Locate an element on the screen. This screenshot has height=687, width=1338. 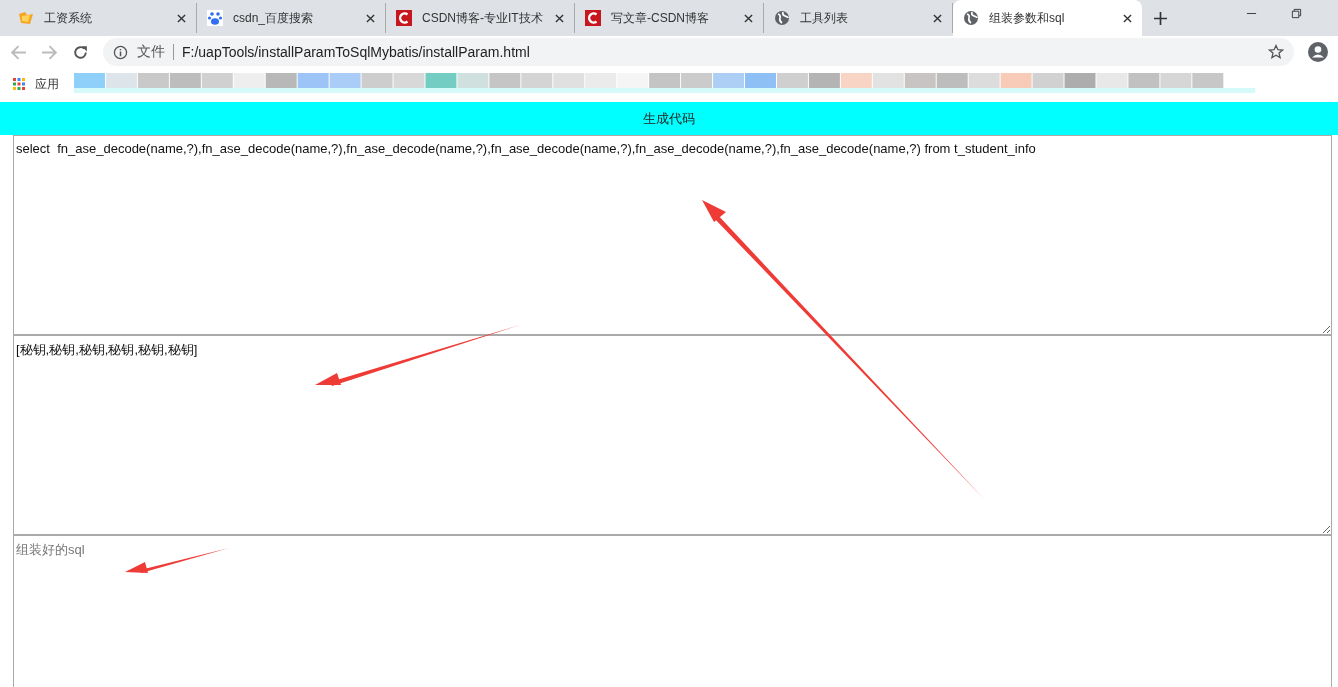
browser-tab: csdn_百度搜索 is located at coordinates (291, 18).